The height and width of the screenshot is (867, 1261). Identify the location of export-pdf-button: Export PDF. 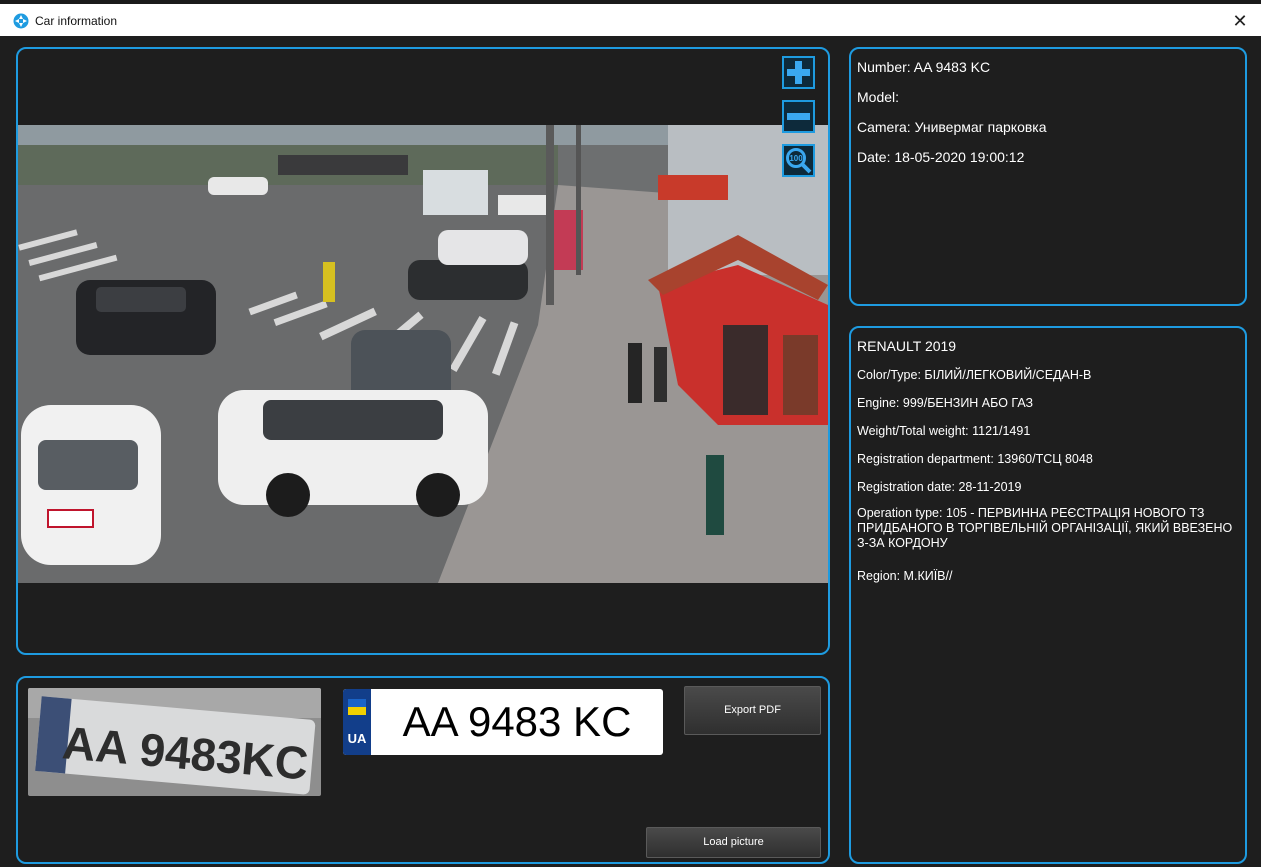
(752, 710).